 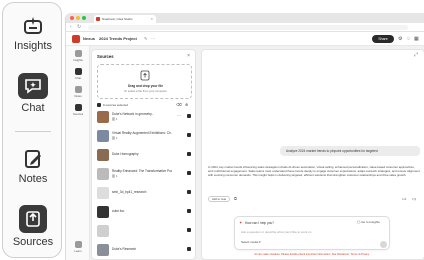 I want to click on nav-item-insights: Insights, so click(x=32, y=33).